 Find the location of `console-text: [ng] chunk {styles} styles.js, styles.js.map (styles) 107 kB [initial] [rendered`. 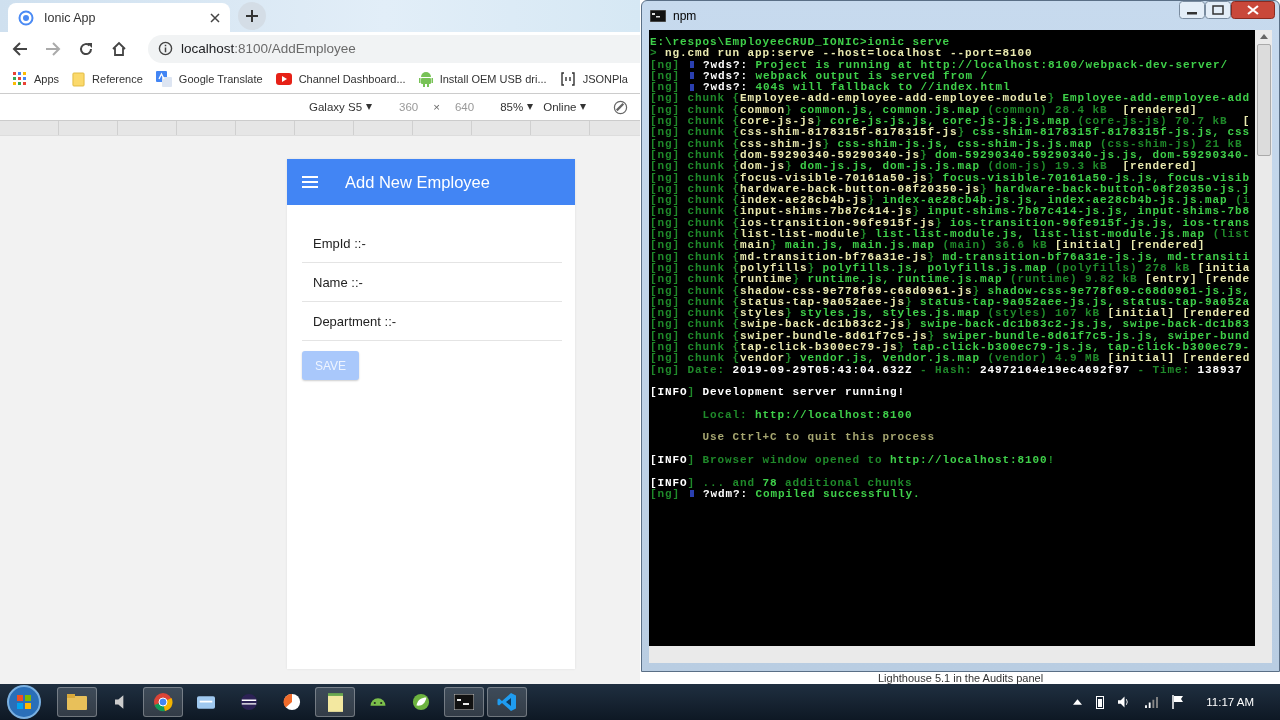

console-text: [ng] chunk {styles} styles.js, styles.js.map (styles) 107 kB [initial] [rendered is located at coordinates (950, 313).